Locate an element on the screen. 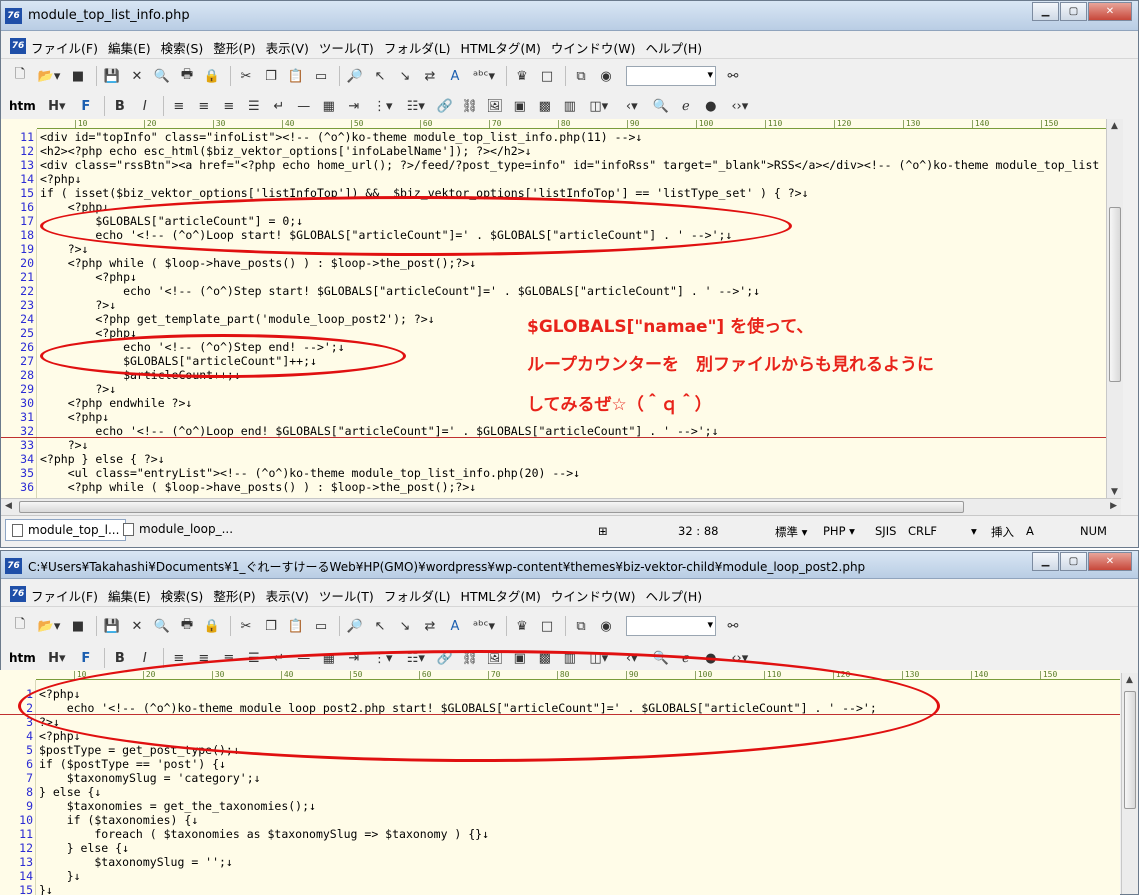 The height and width of the screenshot is (895, 1139). frame-icon: ◫▾ is located at coordinates (599, 106).